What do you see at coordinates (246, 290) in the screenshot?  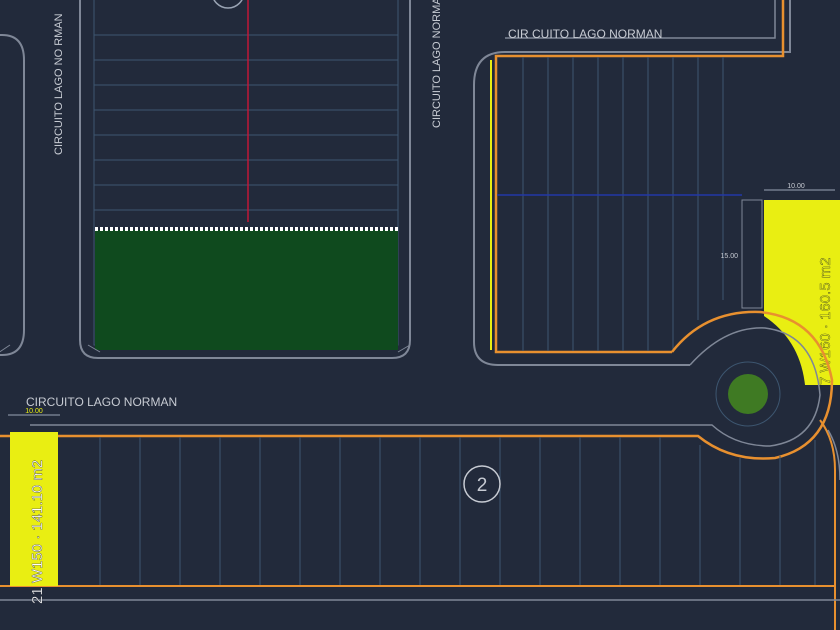 I see `green-area` at bounding box center [246, 290].